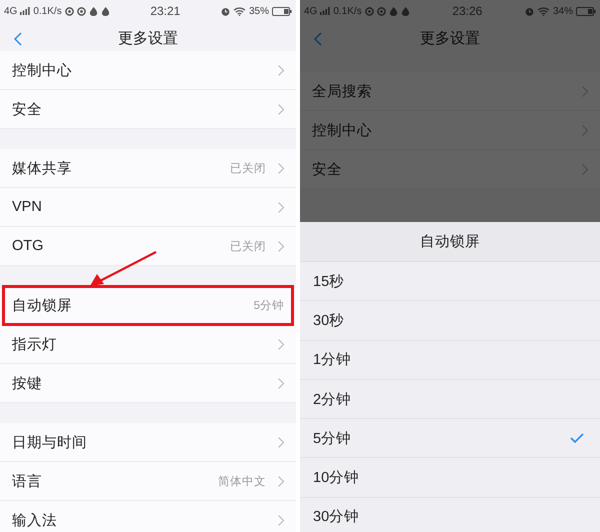  Describe the element at coordinates (148, 70) in the screenshot. I see `settings-row: 控制中心` at that location.